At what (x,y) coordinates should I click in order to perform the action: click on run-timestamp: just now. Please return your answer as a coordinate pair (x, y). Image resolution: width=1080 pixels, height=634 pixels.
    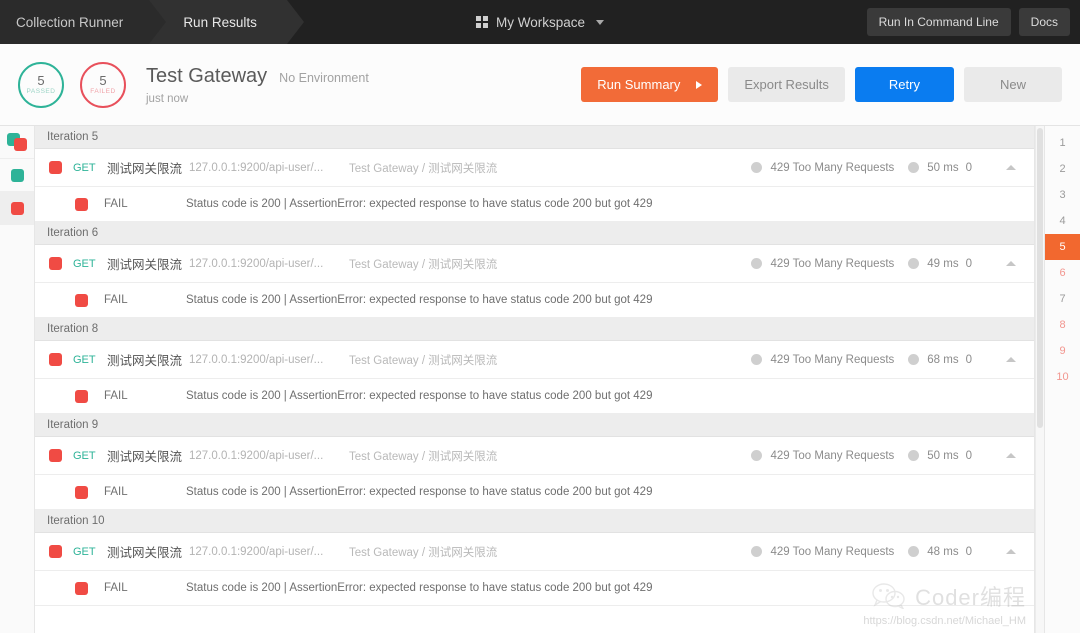
    Looking at the image, I should click on (167, 98).